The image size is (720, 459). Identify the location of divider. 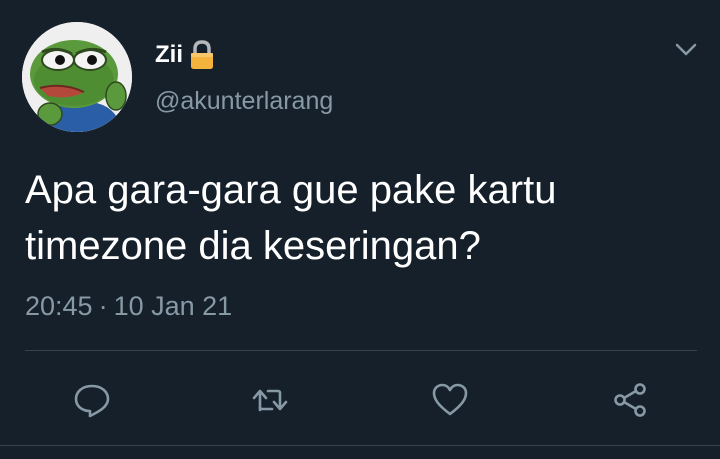
(361, 350).